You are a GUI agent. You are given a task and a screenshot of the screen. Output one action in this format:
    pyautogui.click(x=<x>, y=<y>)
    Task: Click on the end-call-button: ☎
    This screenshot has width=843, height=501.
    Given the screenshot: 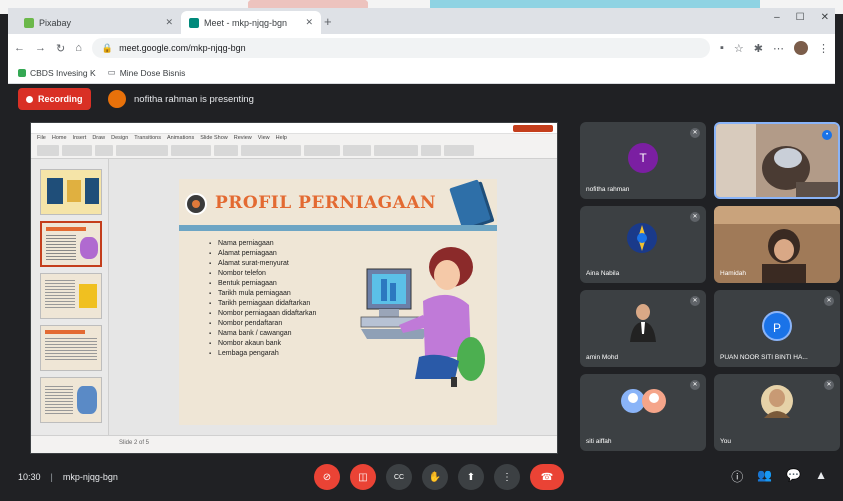 What is the action you would take?
    pyautogui.click(x=547, y=477)
    